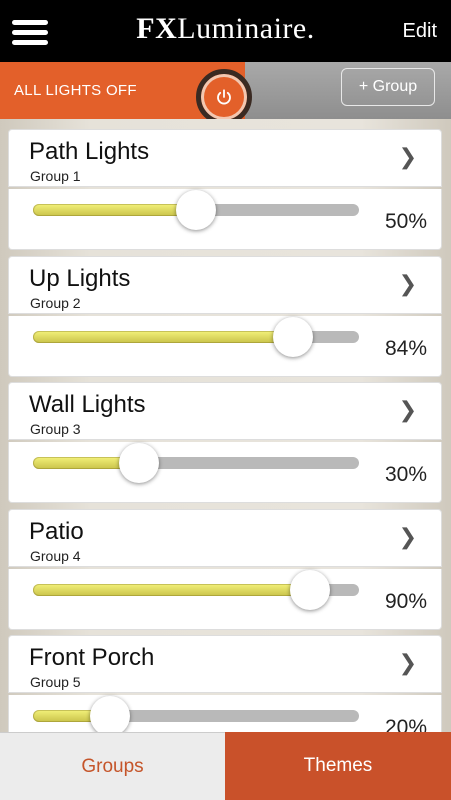 The image size is (451, 800). I want to click on power-button, so click(224, 97).